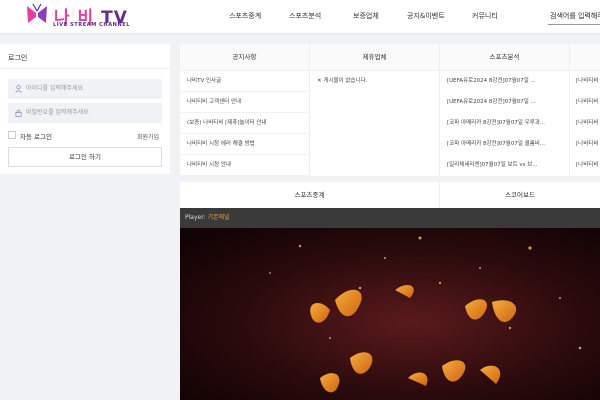  I want to click on nav-sports-live: 스포츠중계, so click(245, 16).